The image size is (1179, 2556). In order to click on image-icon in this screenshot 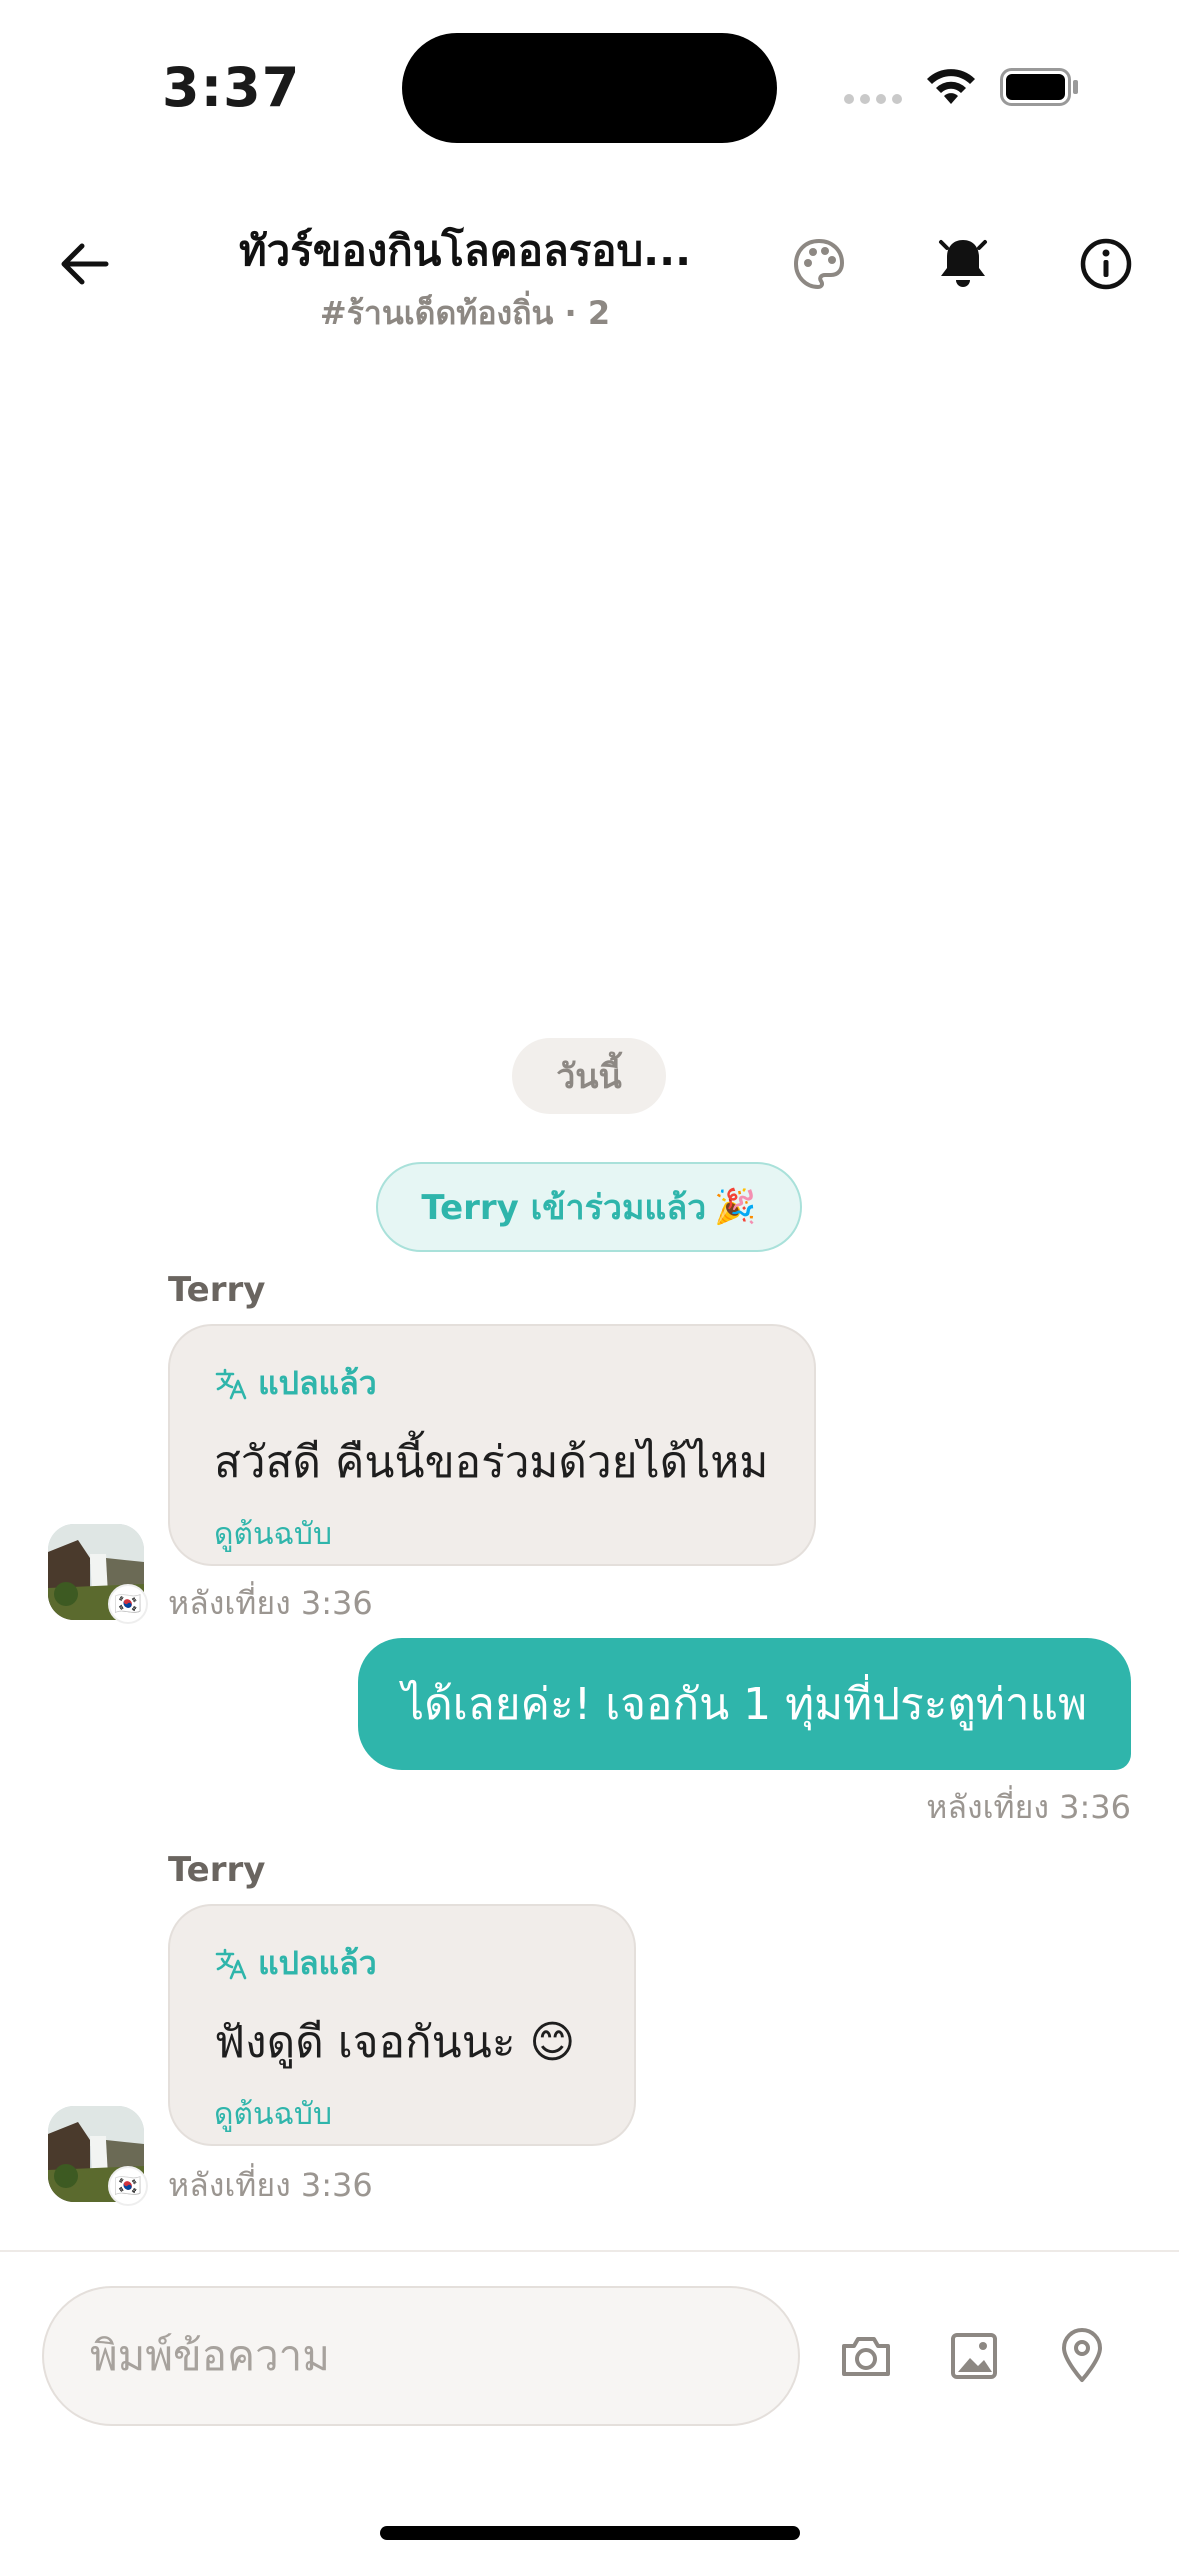, I will do `click(974, 2356)`.